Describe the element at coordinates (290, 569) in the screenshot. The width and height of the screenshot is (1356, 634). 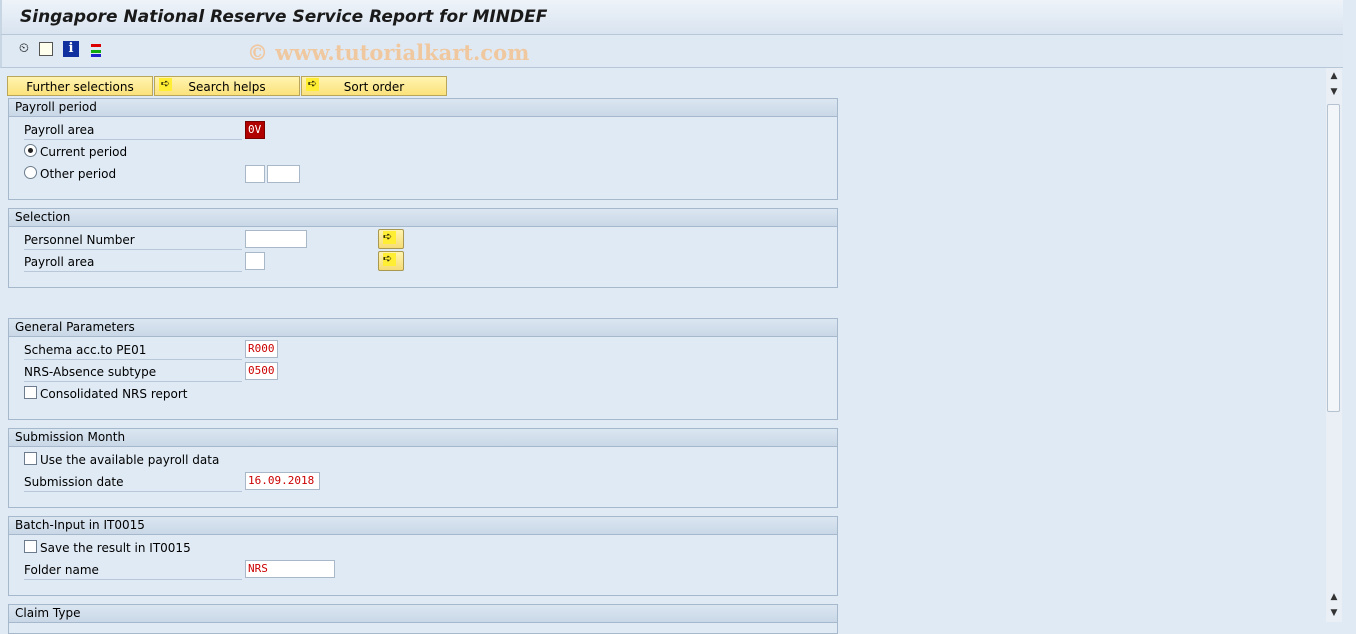
I see `folder-name-input: NRS` at that location.